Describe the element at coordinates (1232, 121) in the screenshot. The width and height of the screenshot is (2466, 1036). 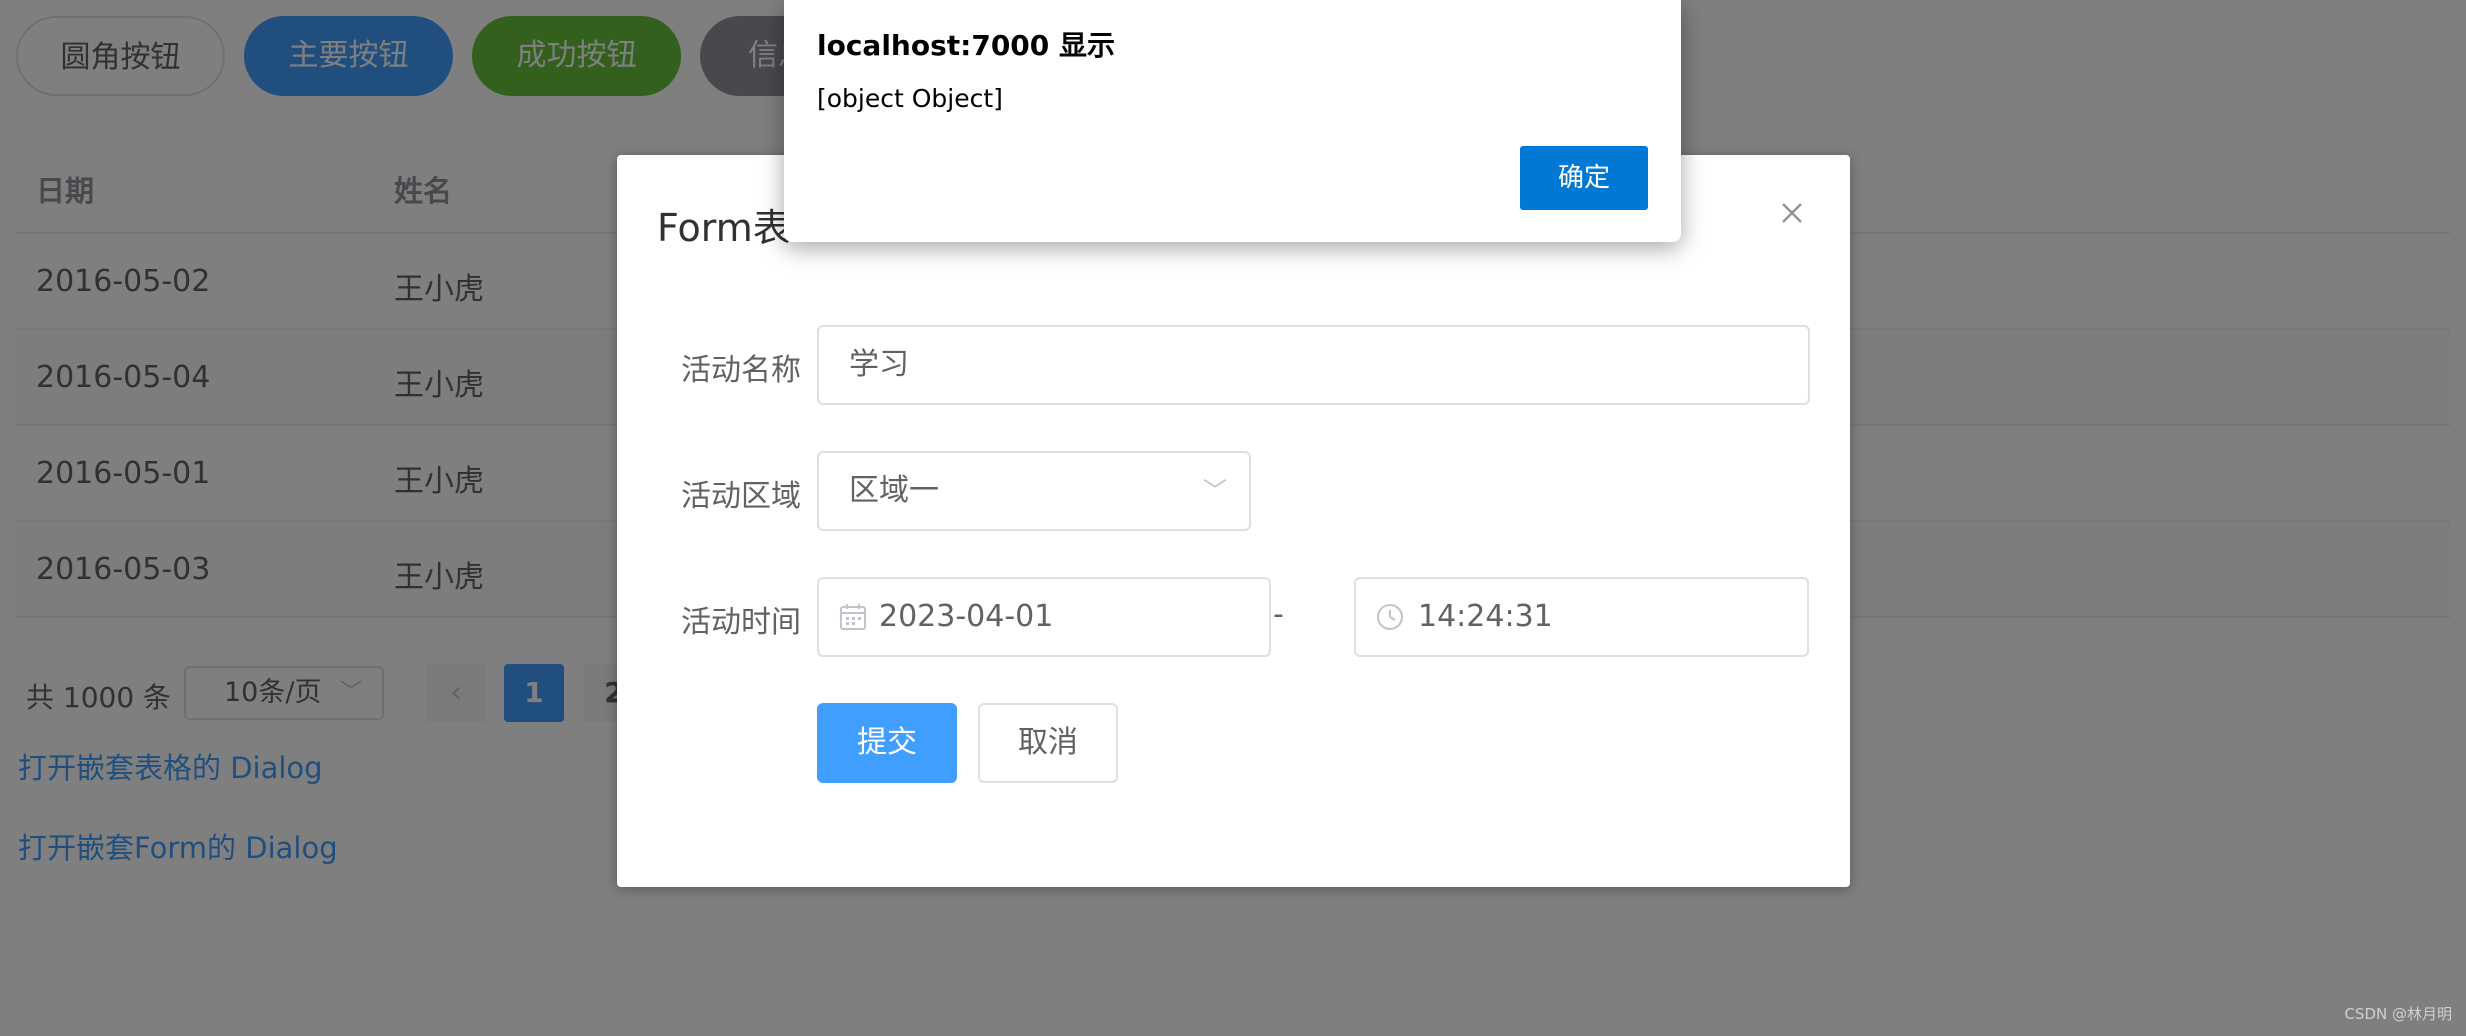
I see `browser-alert: localhost:7000 显示 [object Object] 确定` at that location.